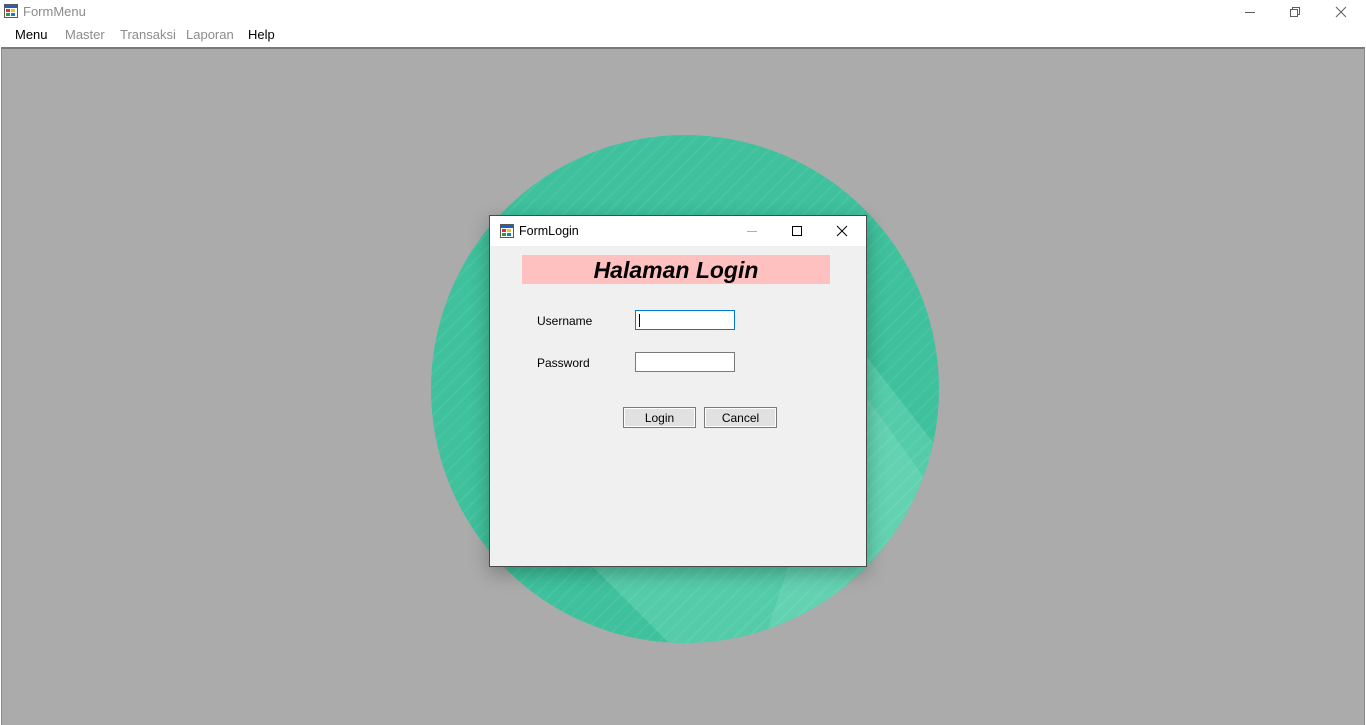  I want to click on password-label: Password, so click(563, 363).